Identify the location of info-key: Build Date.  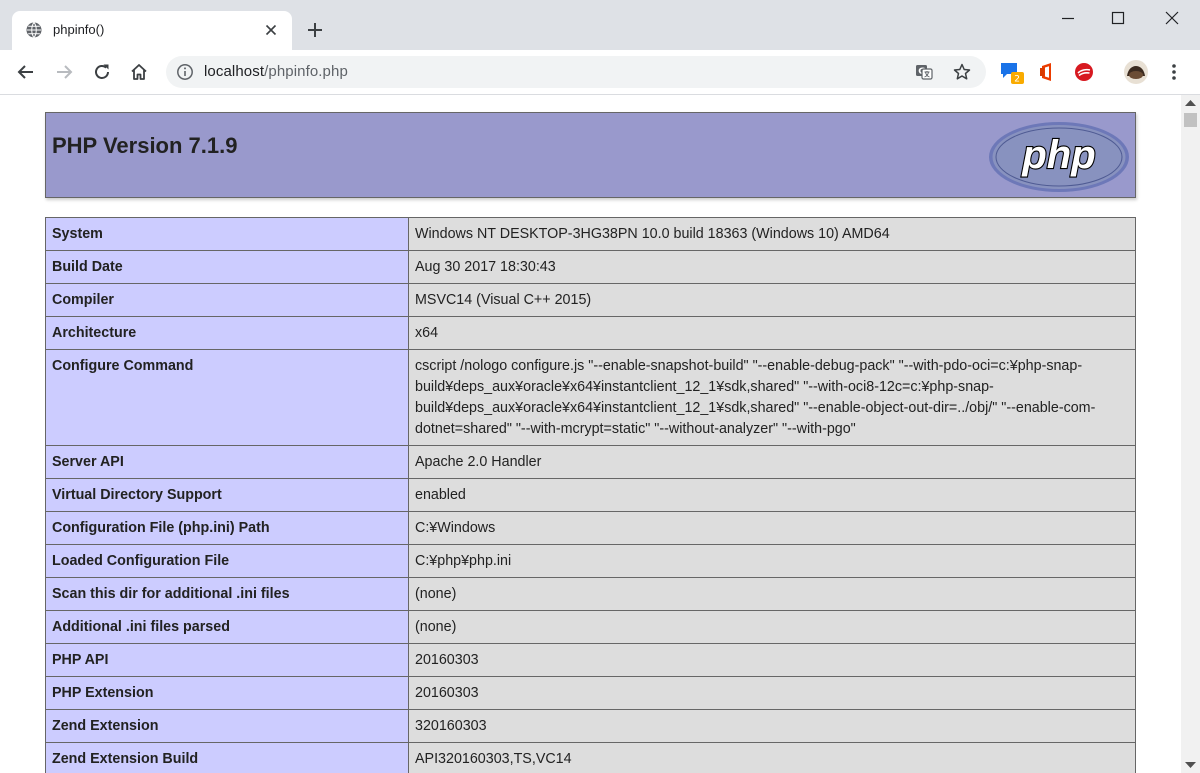
(227, 267).